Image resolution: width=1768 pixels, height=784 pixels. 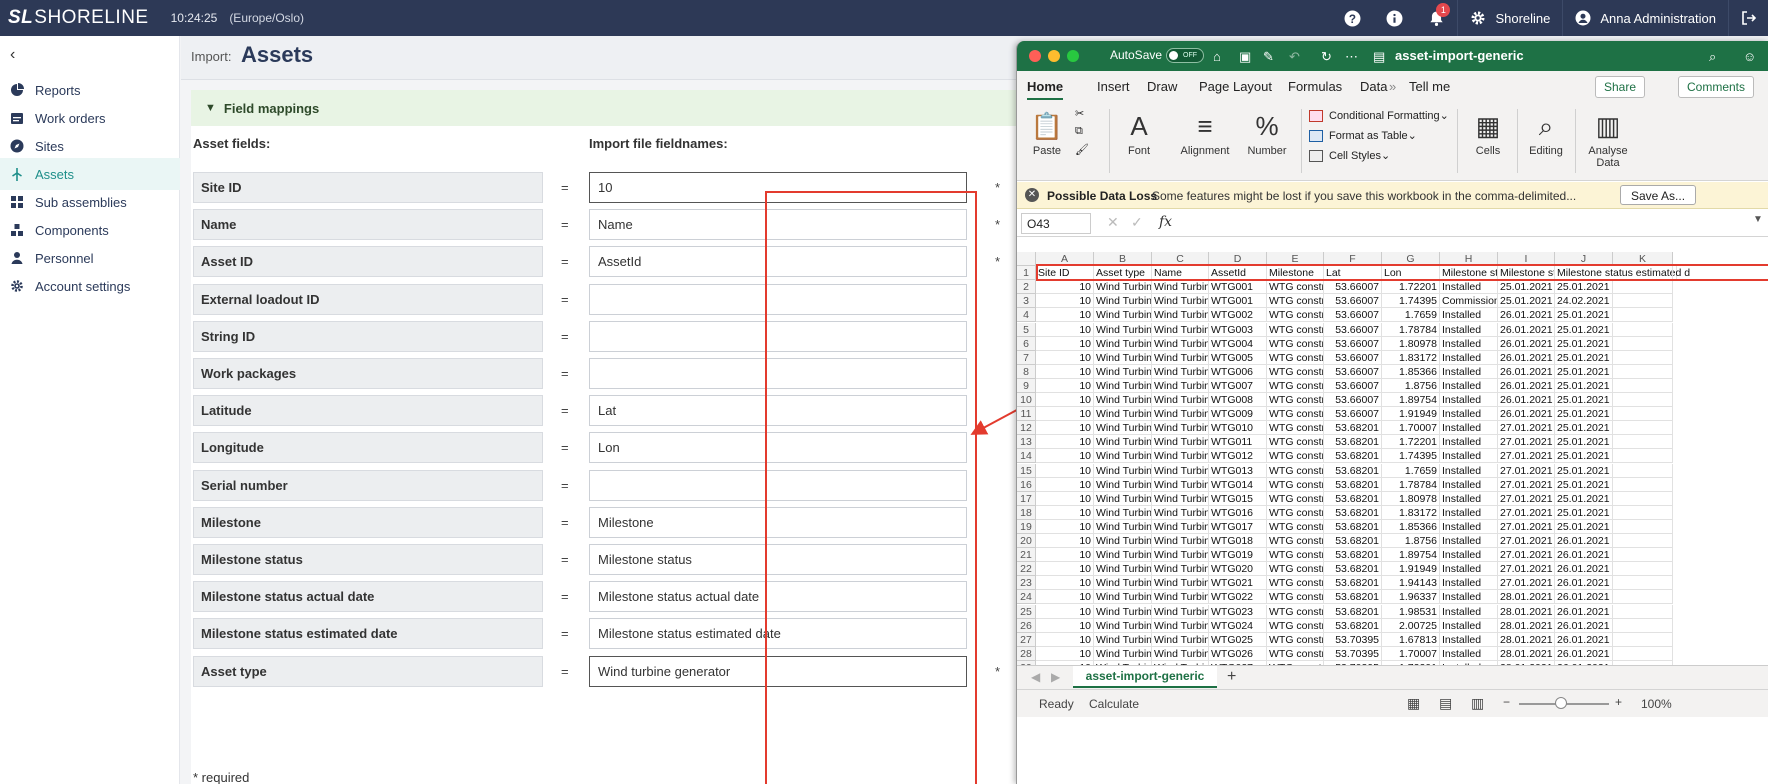 What do you see at coordinates (1026, 569) in the screenshot?
I see `row-number: 22` at bounding box center [1026, 569].